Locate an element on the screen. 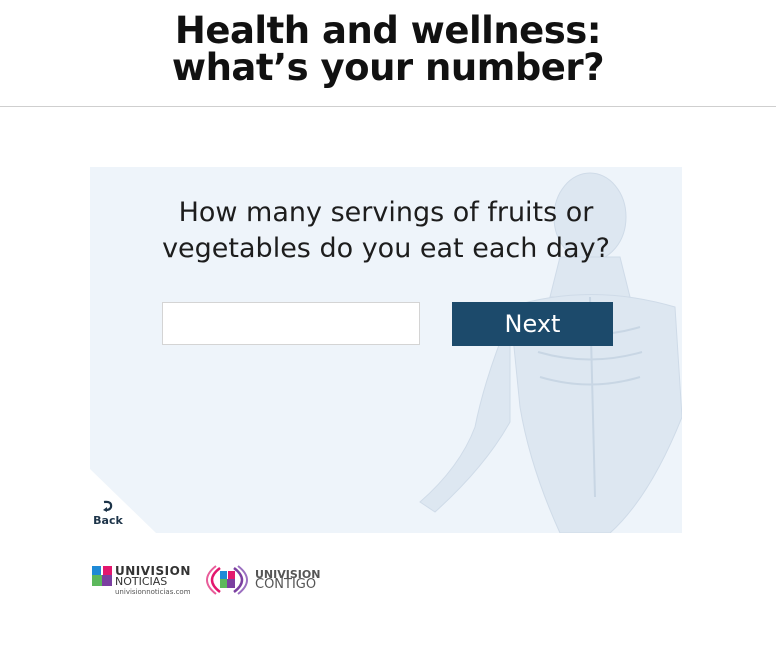 This screenshot has height=646, width=776. curved-arrow-icon is located at coordinates (108, 506).